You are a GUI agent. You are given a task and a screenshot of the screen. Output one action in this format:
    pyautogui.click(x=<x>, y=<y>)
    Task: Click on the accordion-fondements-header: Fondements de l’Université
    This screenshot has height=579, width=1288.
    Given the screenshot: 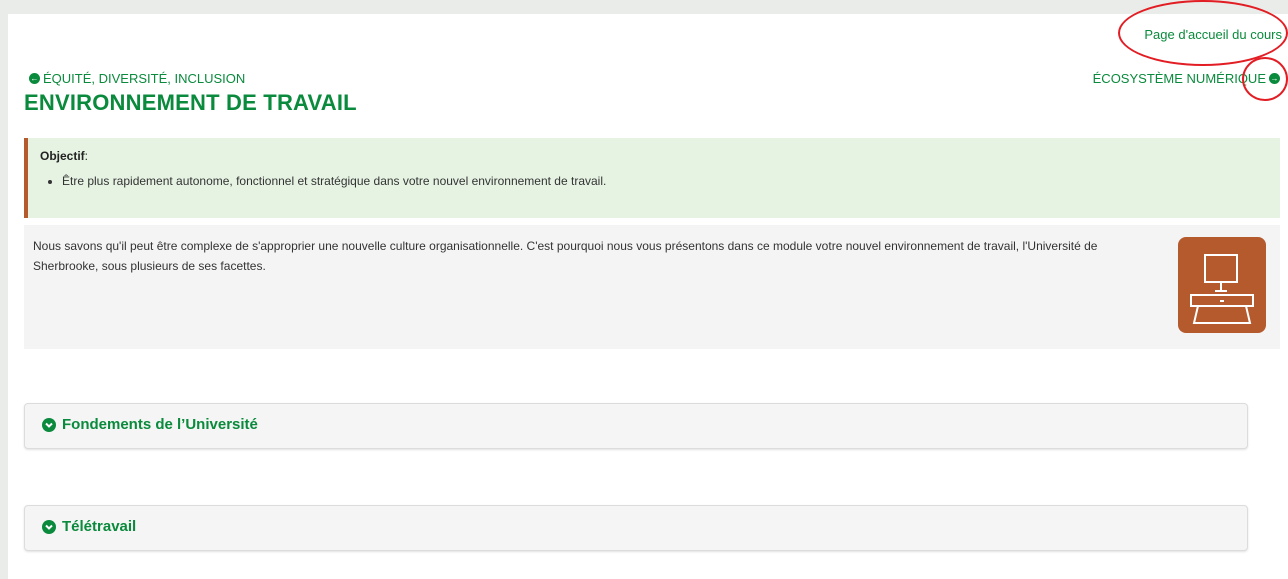 What is the action you would take?
    pyautogui.click(x=150, y=424)
    